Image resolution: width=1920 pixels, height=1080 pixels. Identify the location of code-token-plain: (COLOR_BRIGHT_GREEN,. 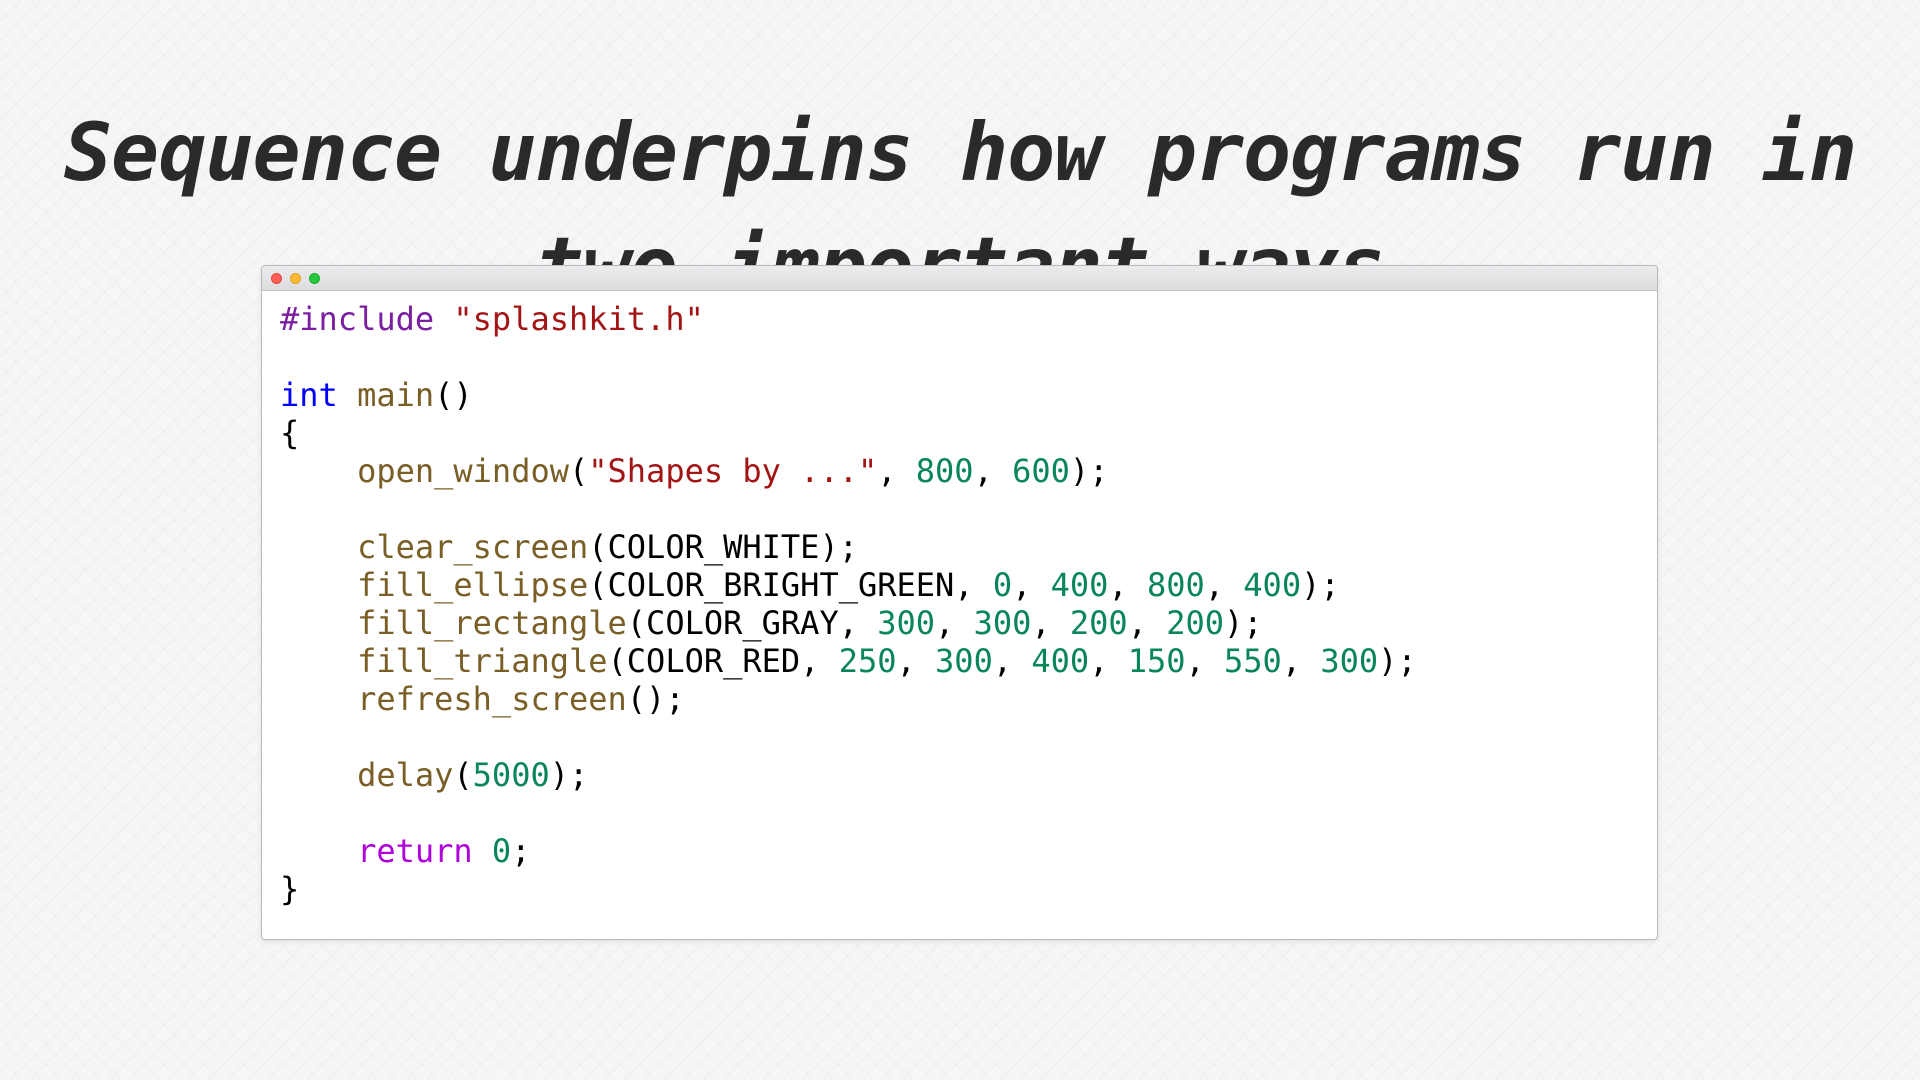
(790, 585).